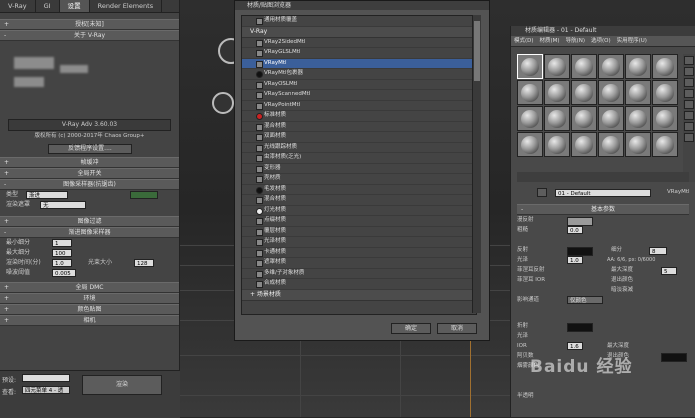  What do you see at coordinates (669, 271) in the screenshot?
I see `max-depth-input: 5` at bounding box center [669, 271].